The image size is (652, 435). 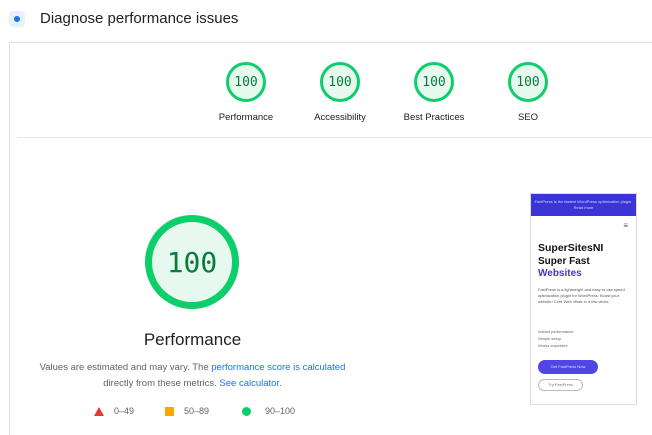 What do you see at coordinates (326, 20) in the screenshot?
I see `section-header: Diagnose performance issues` at bounding box center [326, 20].